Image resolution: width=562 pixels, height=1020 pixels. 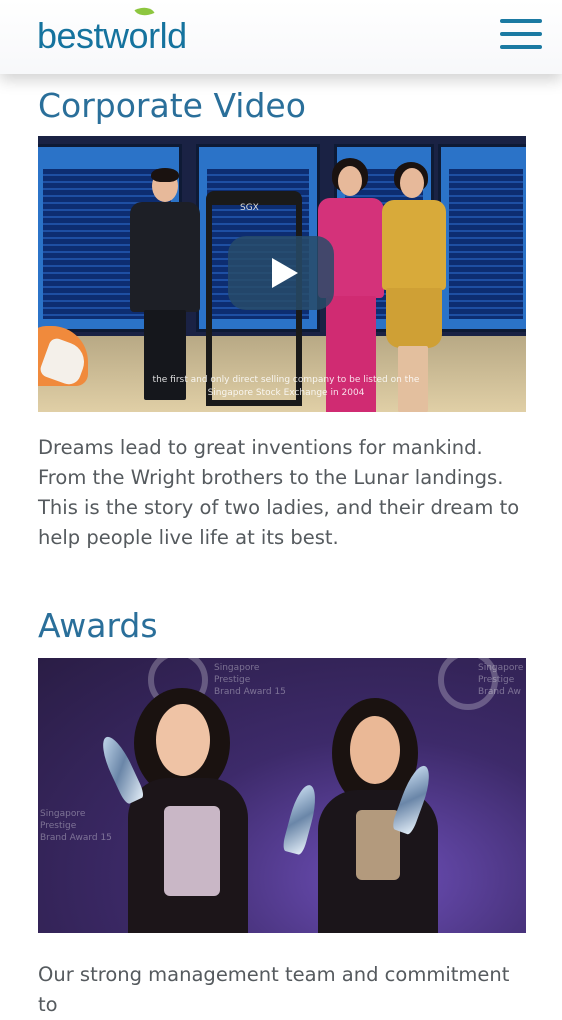 I want to click on bestworld-logo: bestw orld, so click(x=112, y=31).